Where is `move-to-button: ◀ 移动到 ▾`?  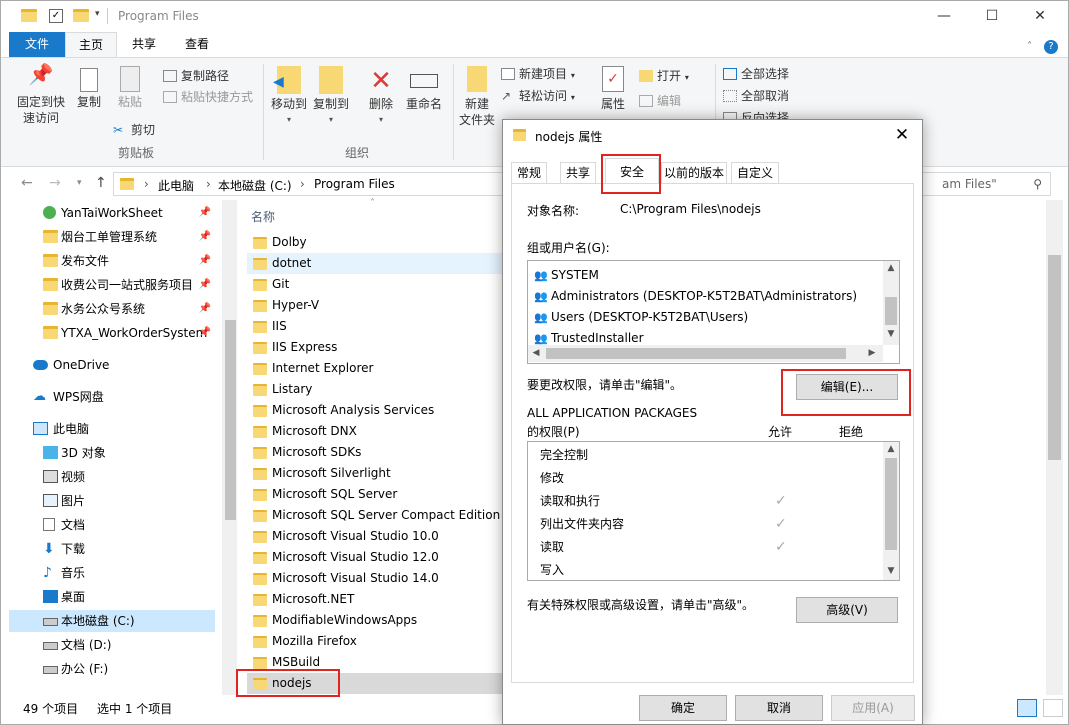 move-to-button: ◀ 移动到 ▾ is located at coordinates (289, 97).